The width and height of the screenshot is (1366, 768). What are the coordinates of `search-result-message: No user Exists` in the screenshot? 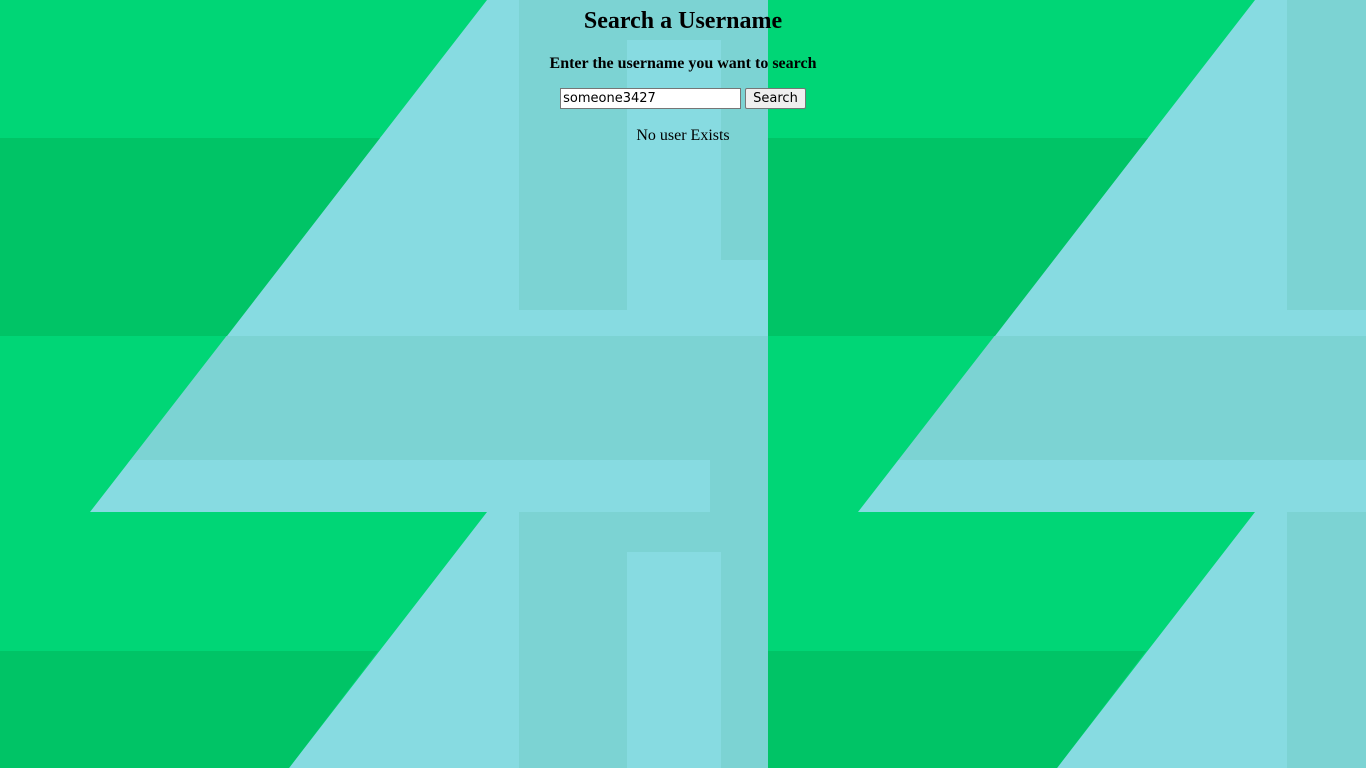 It's located at (683, 135).